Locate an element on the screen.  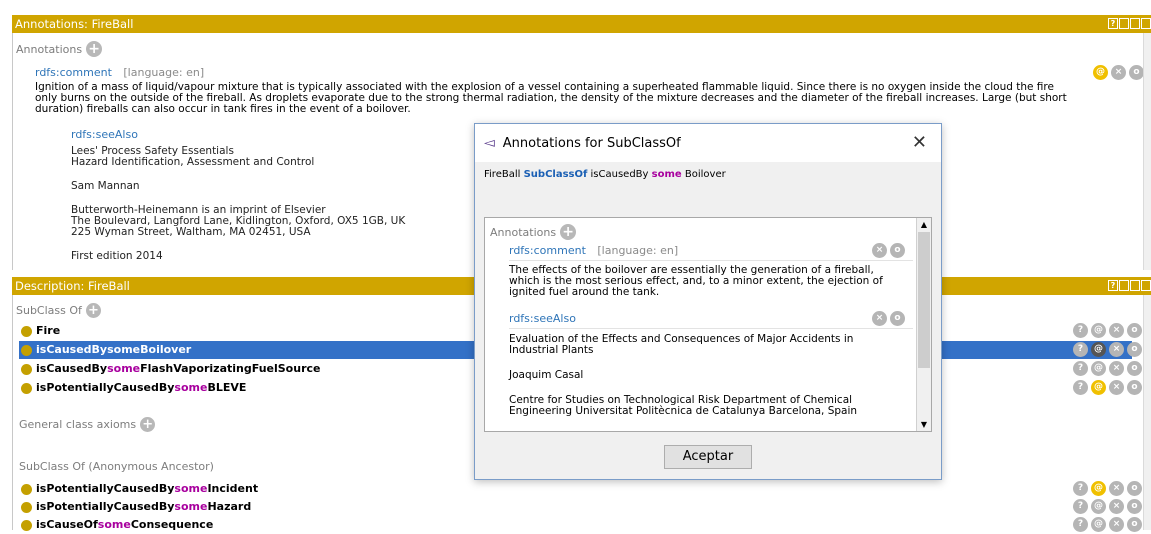
dialog-list-scrollbar: ▲ ▼ is located at coordinates (923, 324).